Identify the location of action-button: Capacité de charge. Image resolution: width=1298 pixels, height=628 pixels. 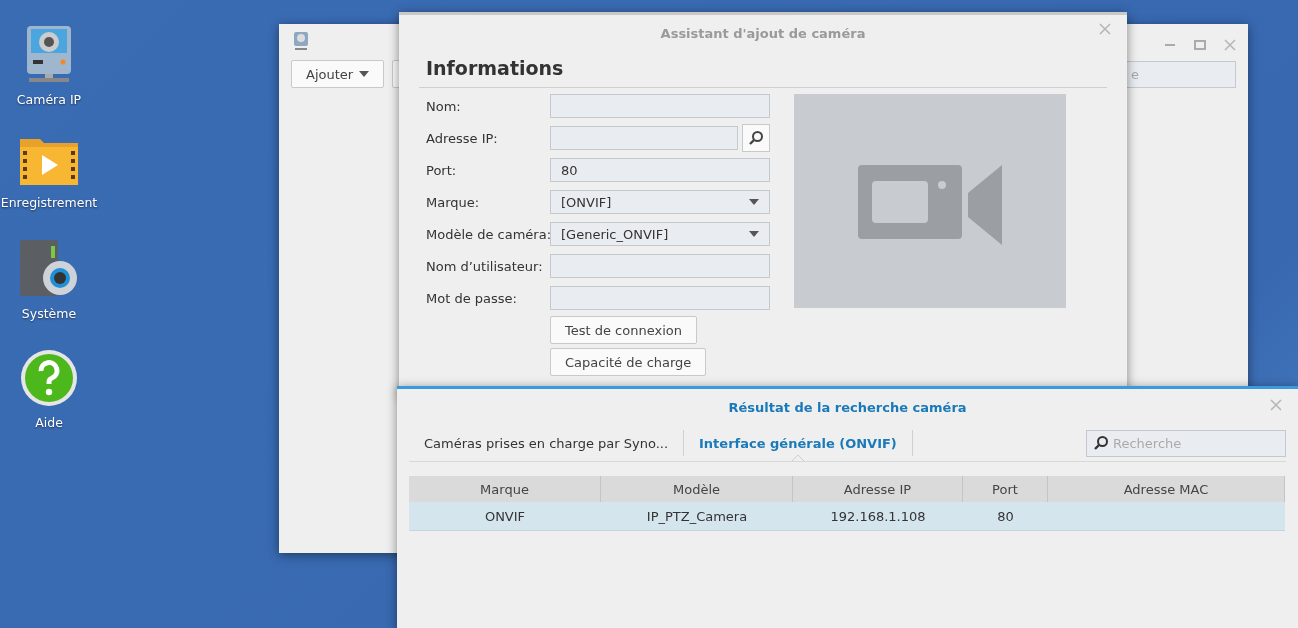
(628, 362).